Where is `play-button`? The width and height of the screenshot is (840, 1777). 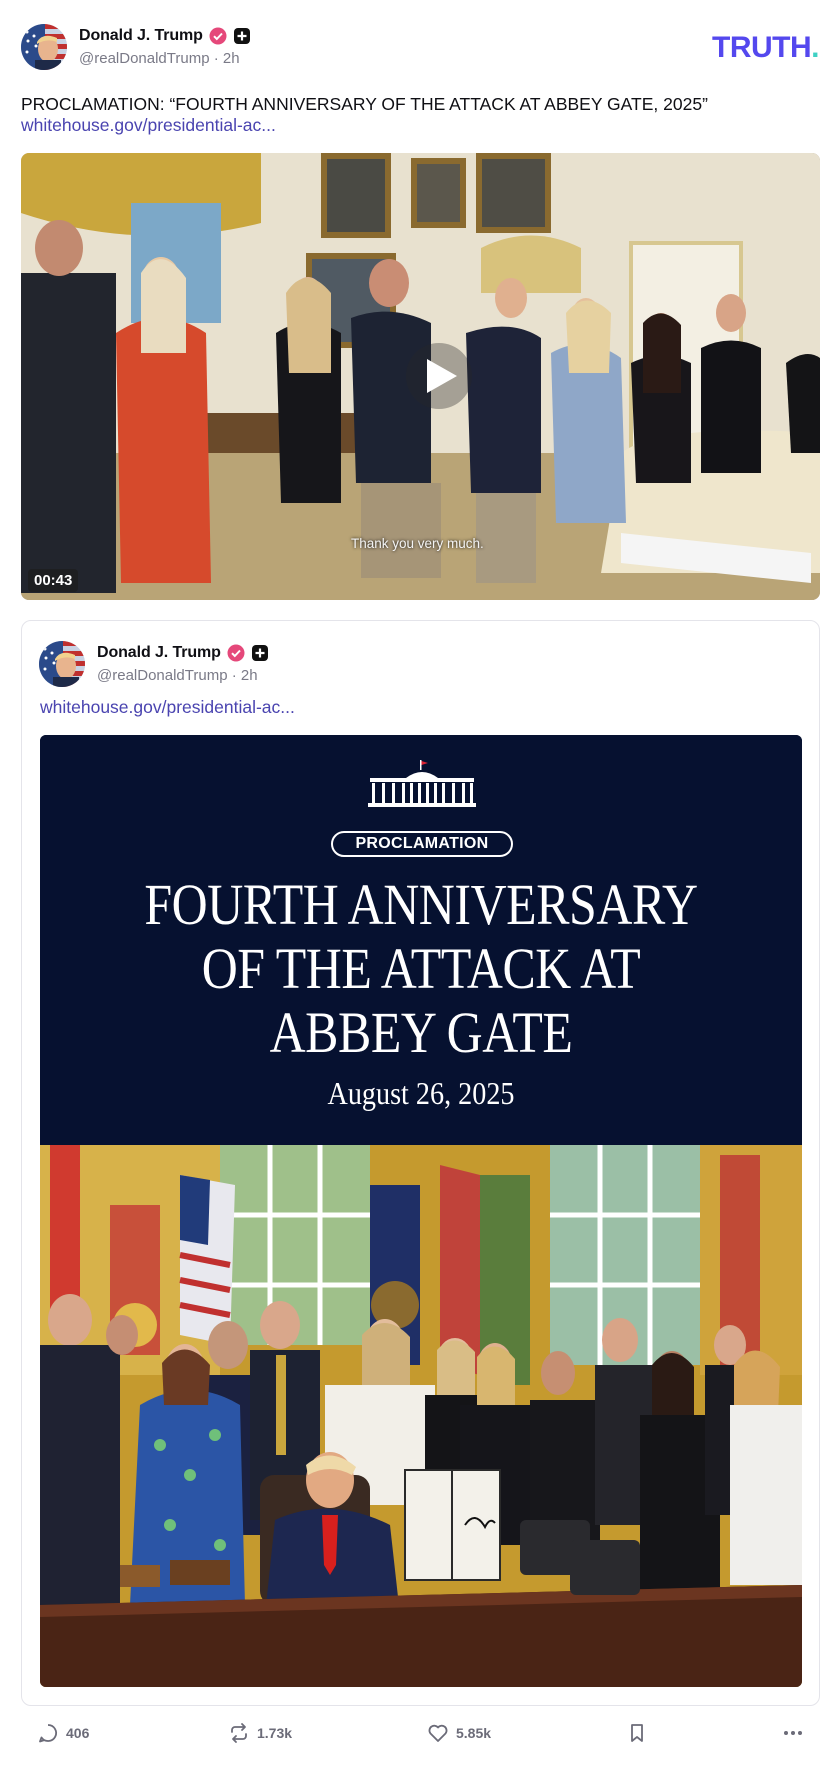 play-button is located at coordinates (439, 376).